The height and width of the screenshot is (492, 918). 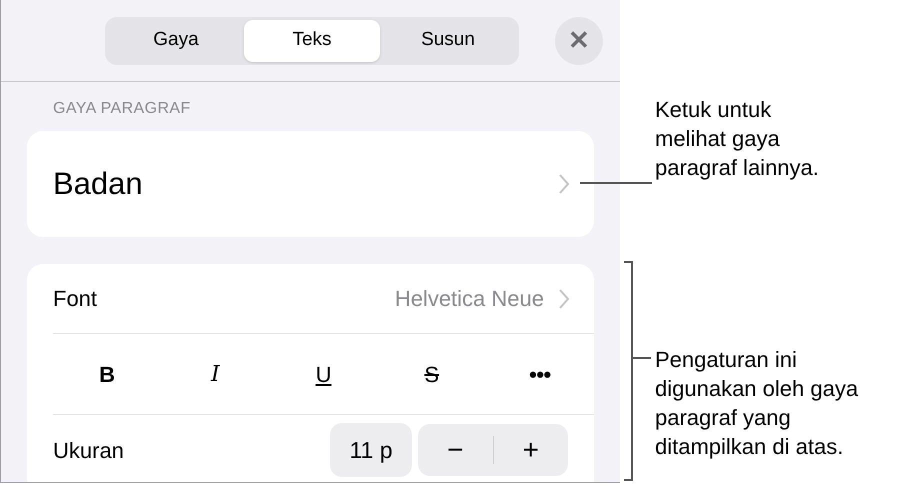 What do you see at coordinates (448, 41) in the screenshot?
I see `tab: Susun` at bounding box center [448, 41].